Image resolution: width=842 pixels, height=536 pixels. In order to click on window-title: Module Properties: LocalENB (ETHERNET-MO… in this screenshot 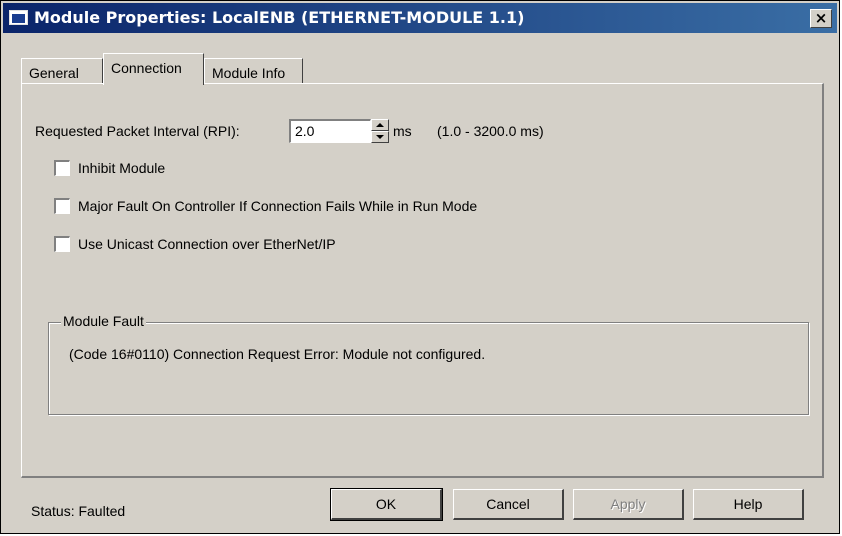, I will do `click(279, 17)`.